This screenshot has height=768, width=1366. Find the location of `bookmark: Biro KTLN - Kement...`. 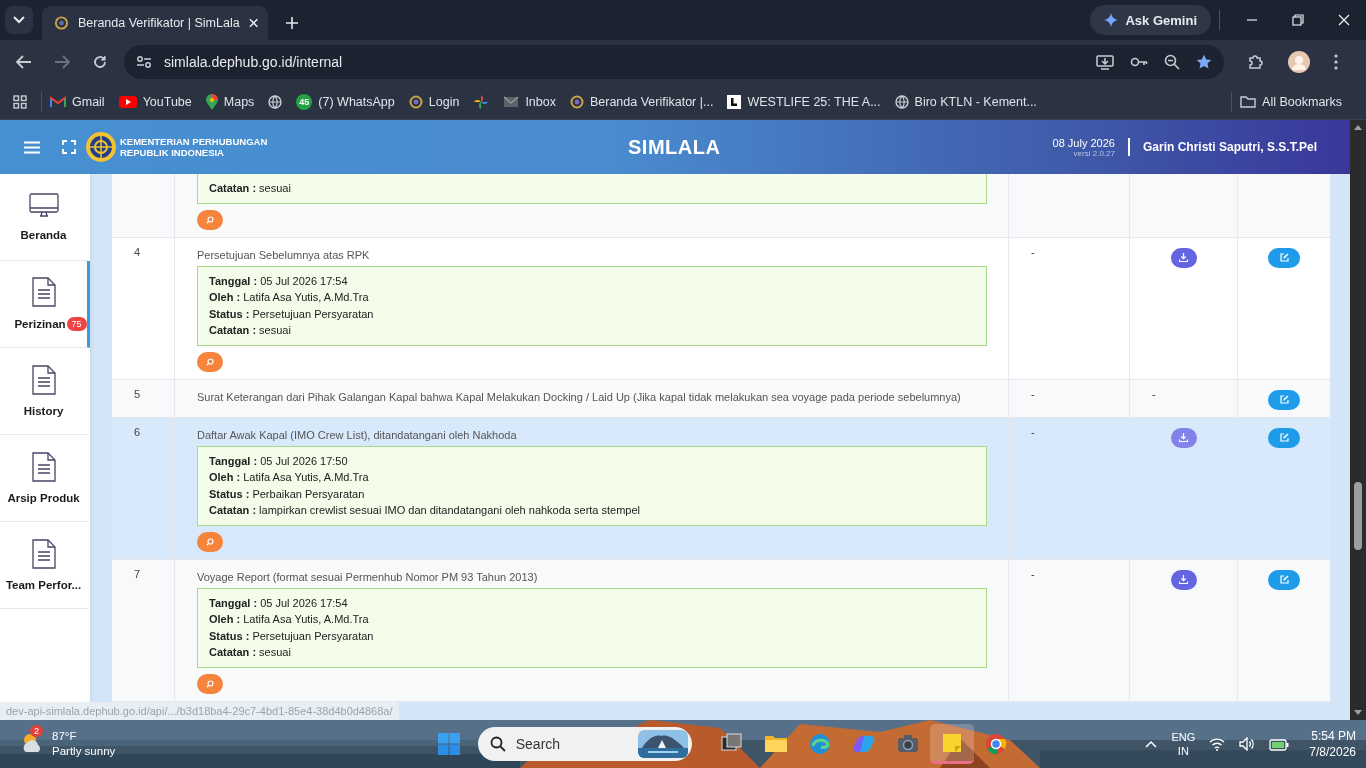

bookmark: Biro KTLN - Kement... is located at coordinates (965, 101).